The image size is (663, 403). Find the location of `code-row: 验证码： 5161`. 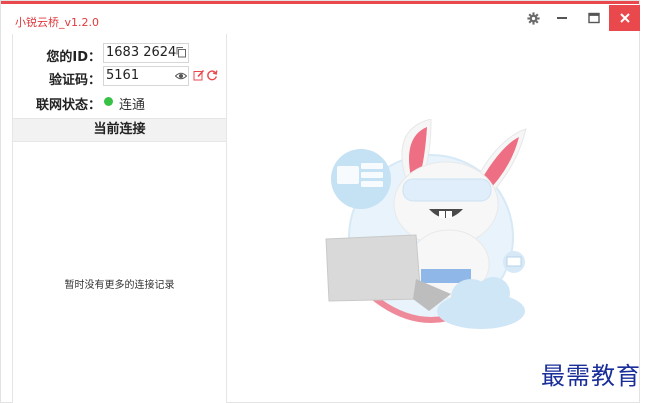

code-row: 验证码： 5161 is located at coordinates (120, 77).